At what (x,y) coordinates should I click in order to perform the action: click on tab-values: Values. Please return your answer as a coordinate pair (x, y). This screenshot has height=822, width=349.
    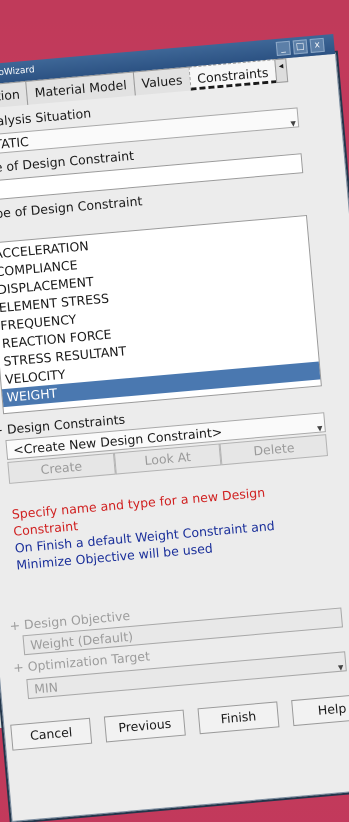
    Looking at the image, I should click on (162, 81).